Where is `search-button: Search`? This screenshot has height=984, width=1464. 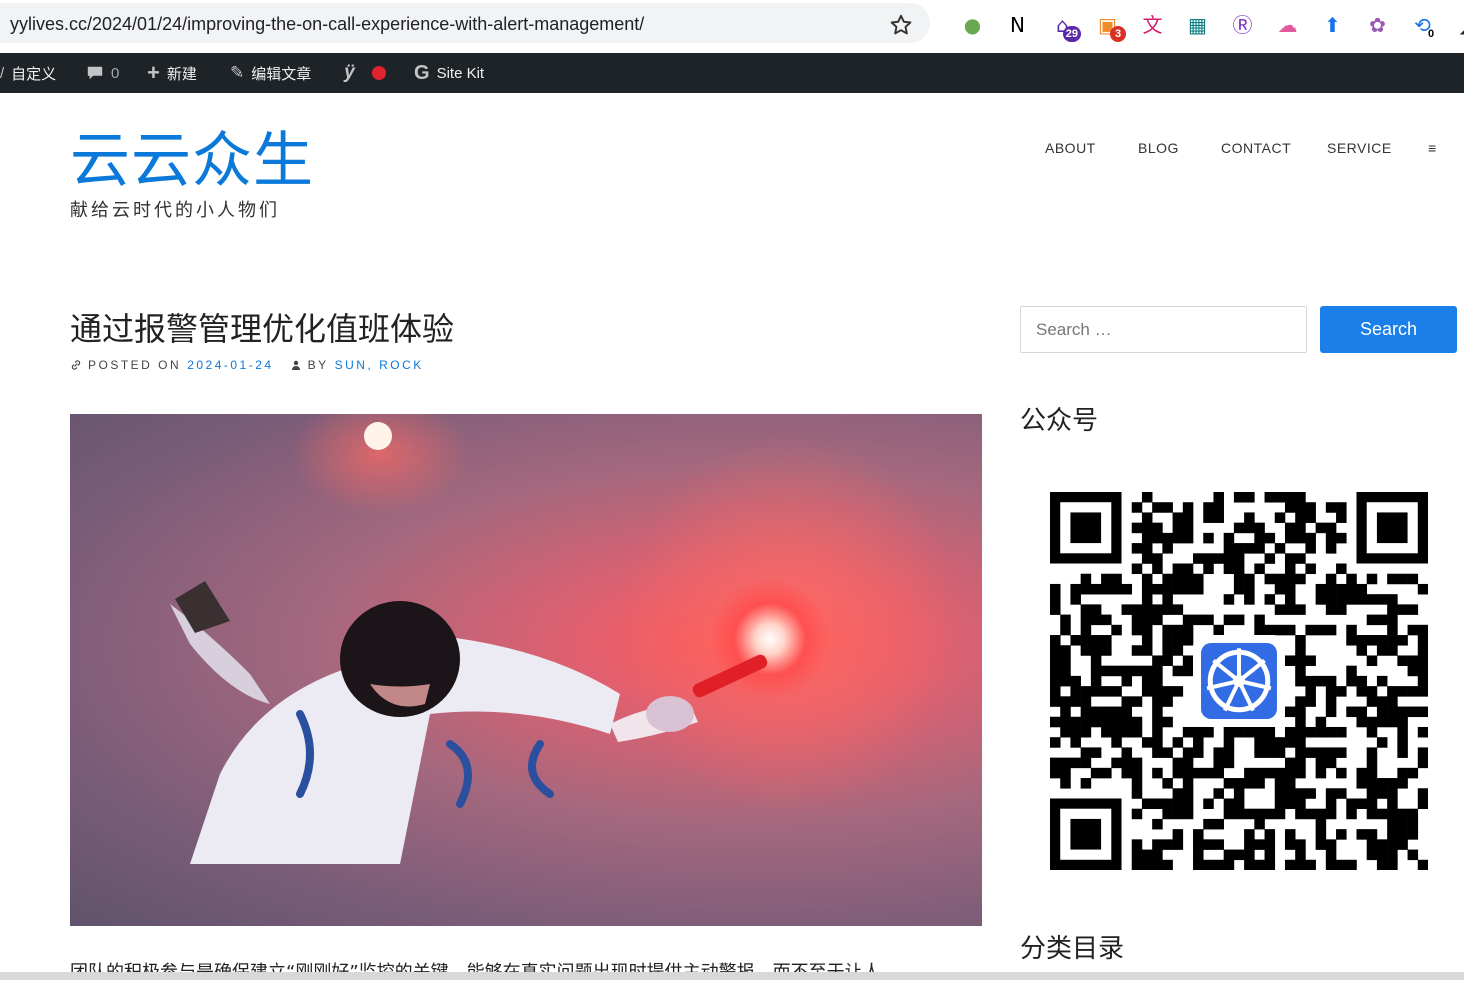
search-button: Search is located at coordinates (1388, 329).